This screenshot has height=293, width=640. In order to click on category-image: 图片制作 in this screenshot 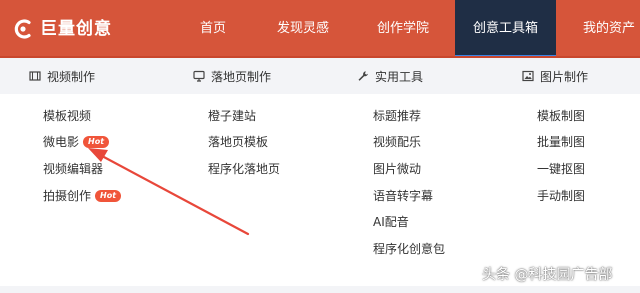, I will do `click(555, 76)`.